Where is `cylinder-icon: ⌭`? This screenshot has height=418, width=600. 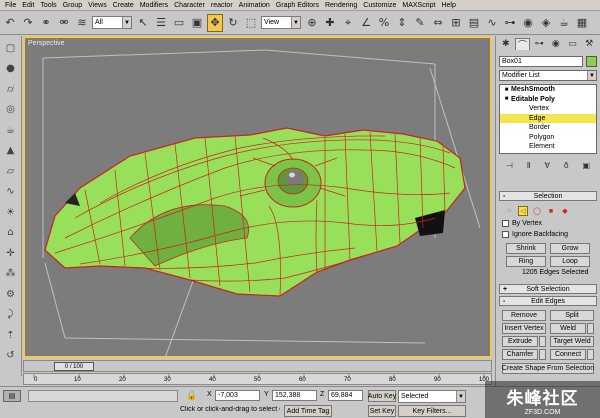
cylinder-icon: ⌭ is located at coordinates (11, 89).